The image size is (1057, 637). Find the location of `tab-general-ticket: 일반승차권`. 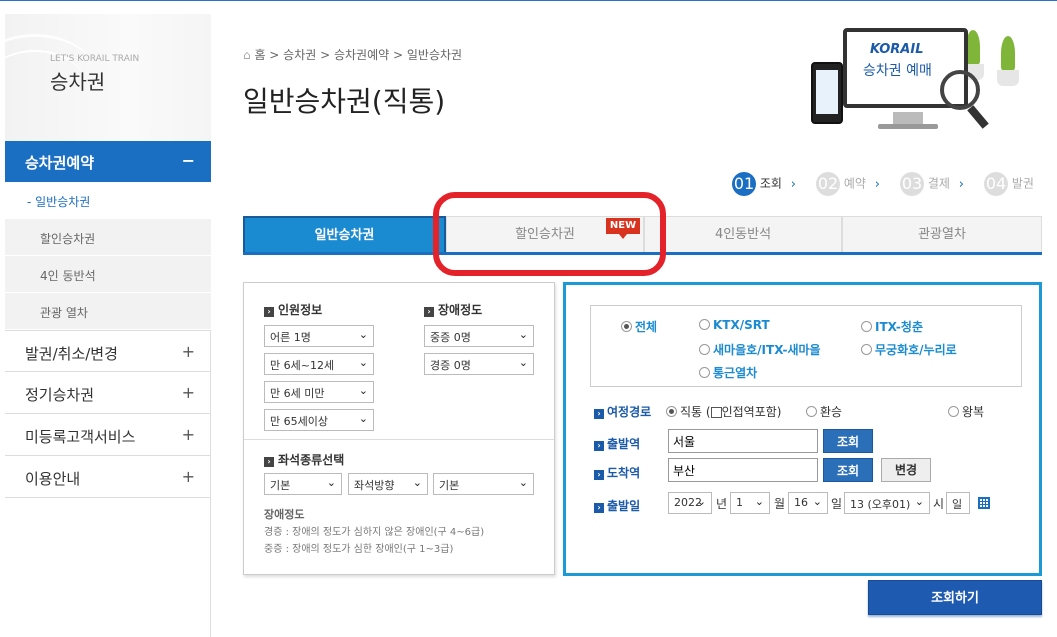

tab-general-ticket: 일반승차권 is located at coordinates (344, 234).